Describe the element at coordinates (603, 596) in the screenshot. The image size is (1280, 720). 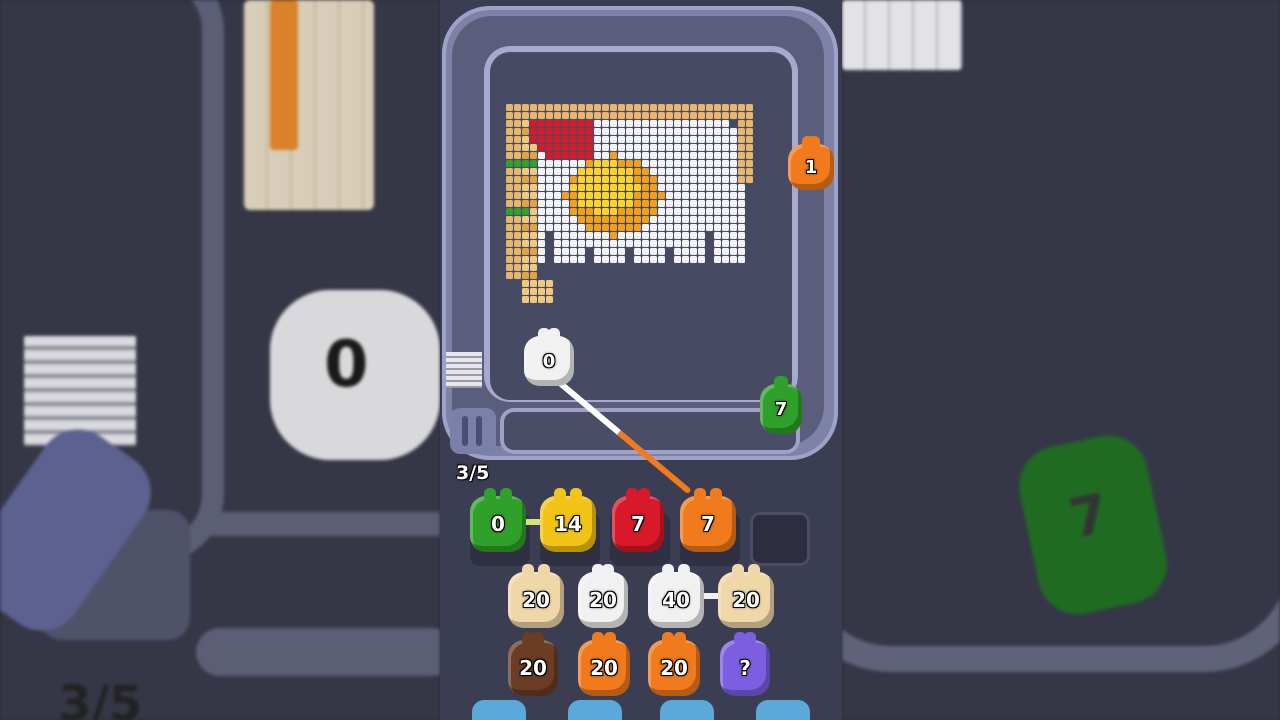
I see `reserve-piece-white: 20` at that location.